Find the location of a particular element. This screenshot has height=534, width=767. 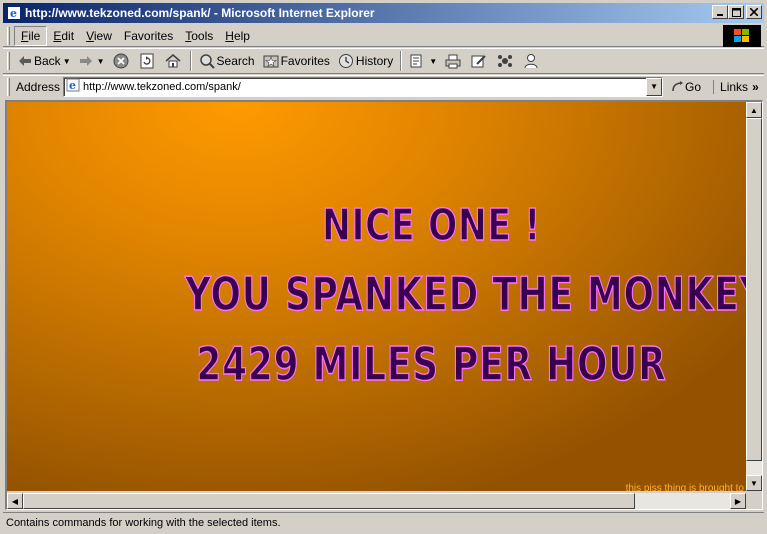

scroll-up-button: ▲ is located at coordinates (754, 110).